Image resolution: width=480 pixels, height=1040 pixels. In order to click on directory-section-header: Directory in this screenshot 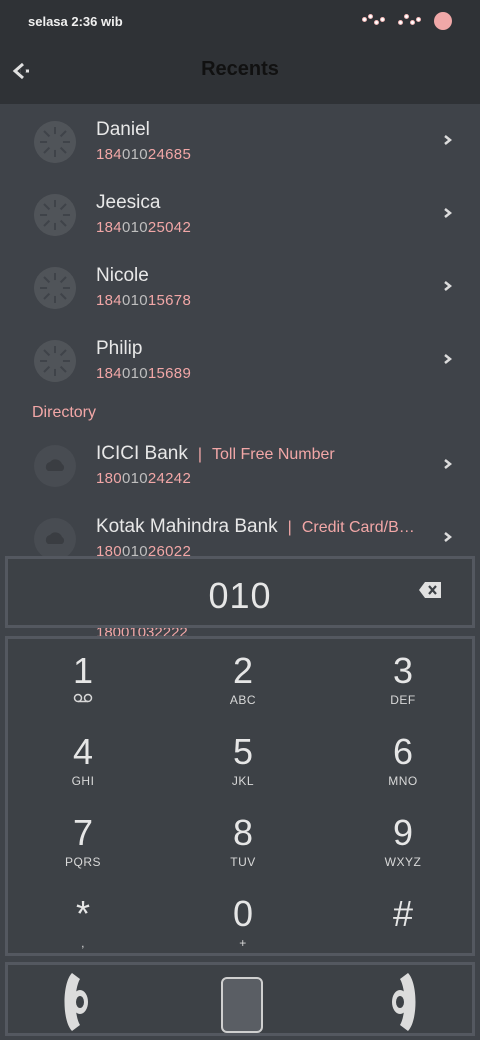, I will do `click(64, 412)`.